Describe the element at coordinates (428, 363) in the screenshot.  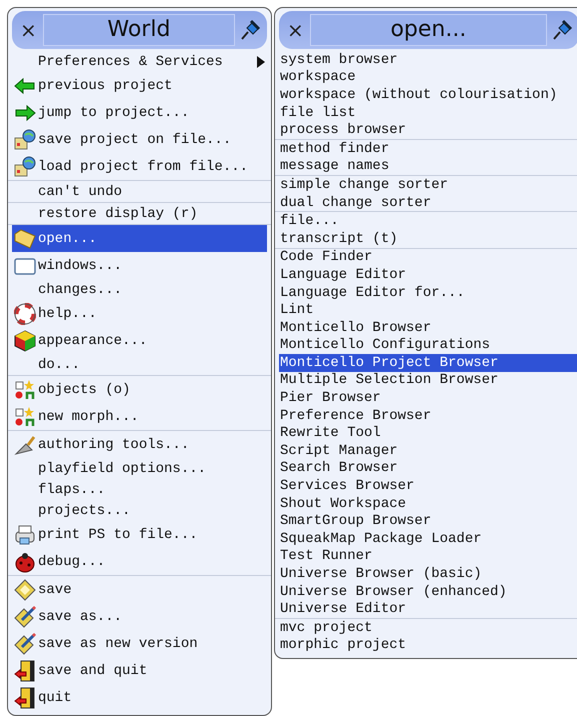
I see `menu-item: Monticello Project Browser` at that location.